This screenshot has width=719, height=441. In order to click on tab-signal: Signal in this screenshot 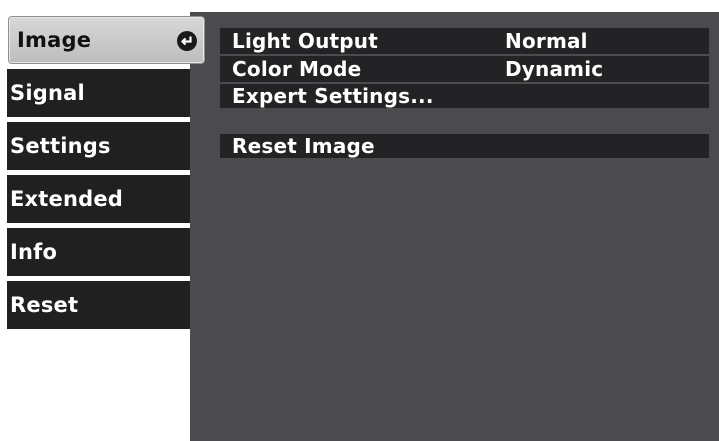, I will do `click(98, 93)`.